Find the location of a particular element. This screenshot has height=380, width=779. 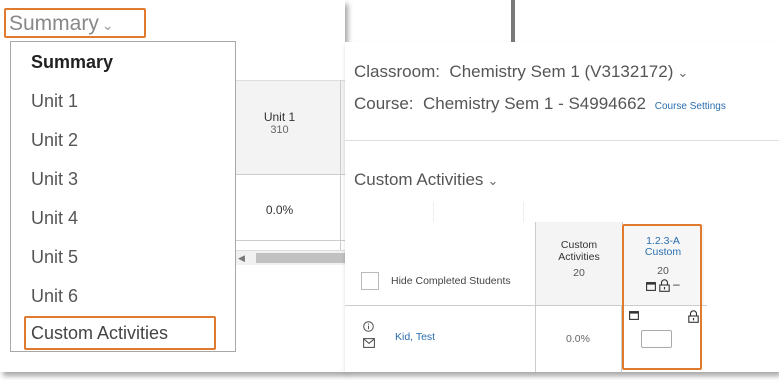

activity-points: 20 is located at coordinates (663, 271).